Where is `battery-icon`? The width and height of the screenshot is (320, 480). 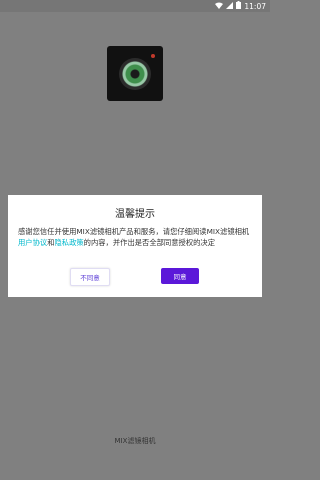
battery-icon is located at coordinates (239, 6).